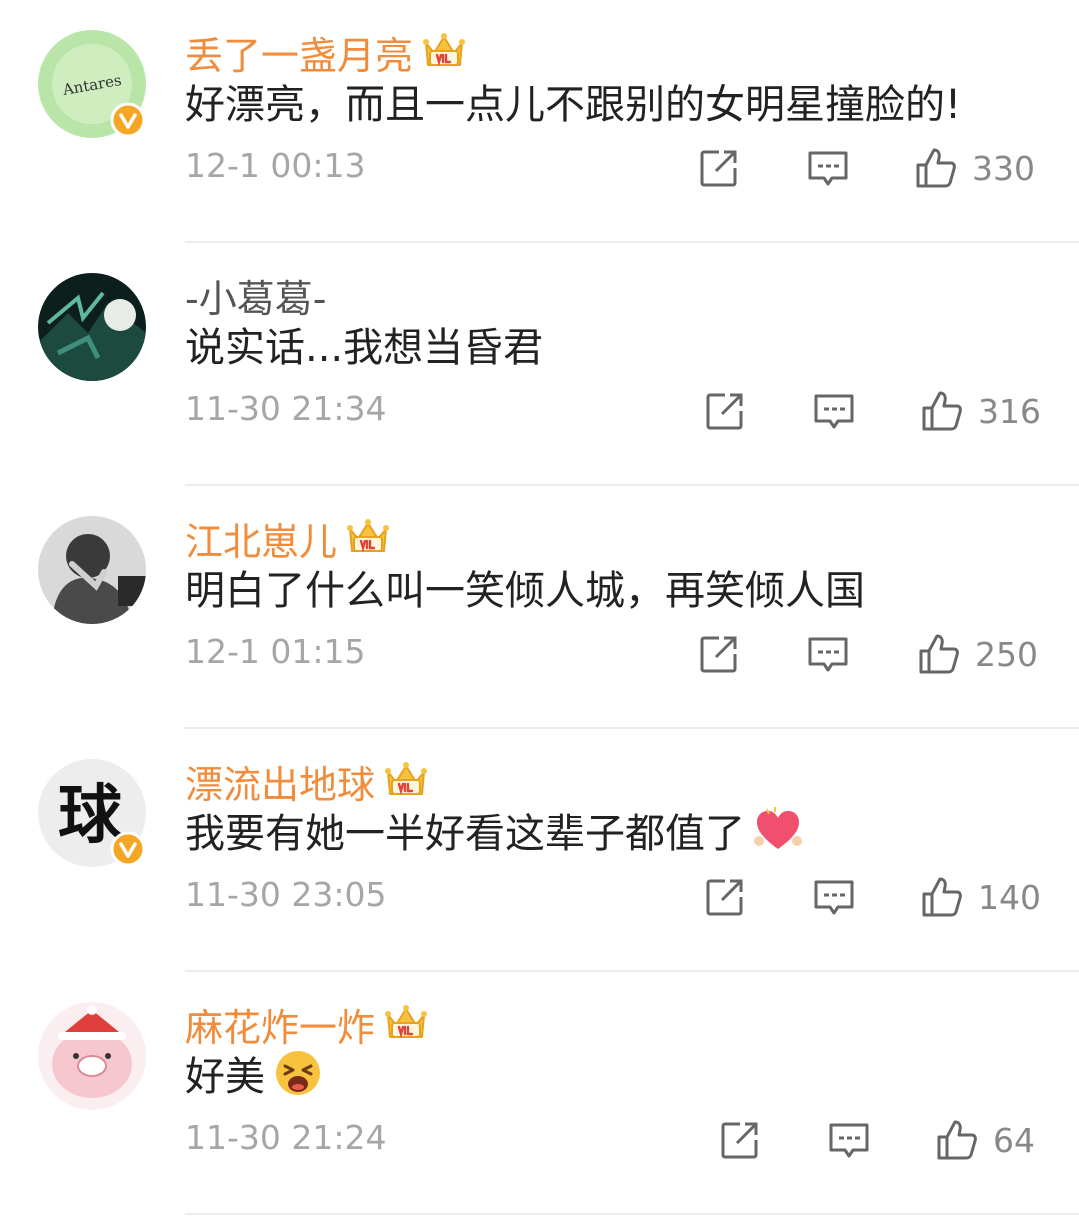 The width and height of the screenshot is (1079, 1221). I want to click on like-count: 250, so click(1006, 654).